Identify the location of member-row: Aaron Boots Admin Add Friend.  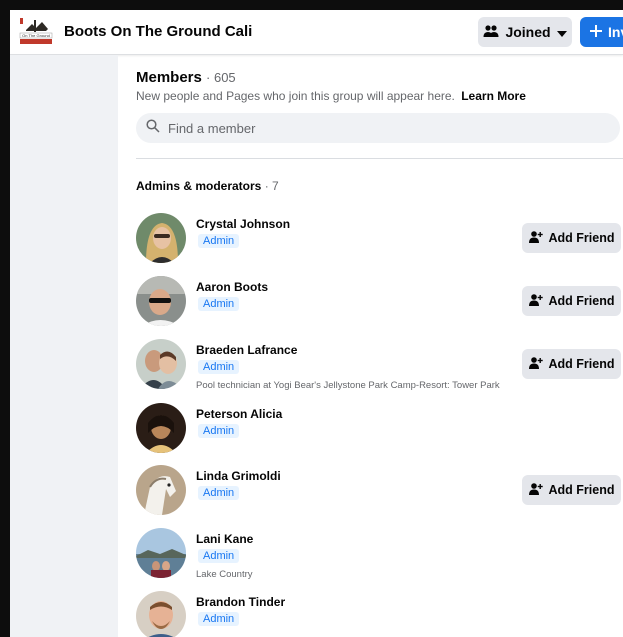
(379, 304).